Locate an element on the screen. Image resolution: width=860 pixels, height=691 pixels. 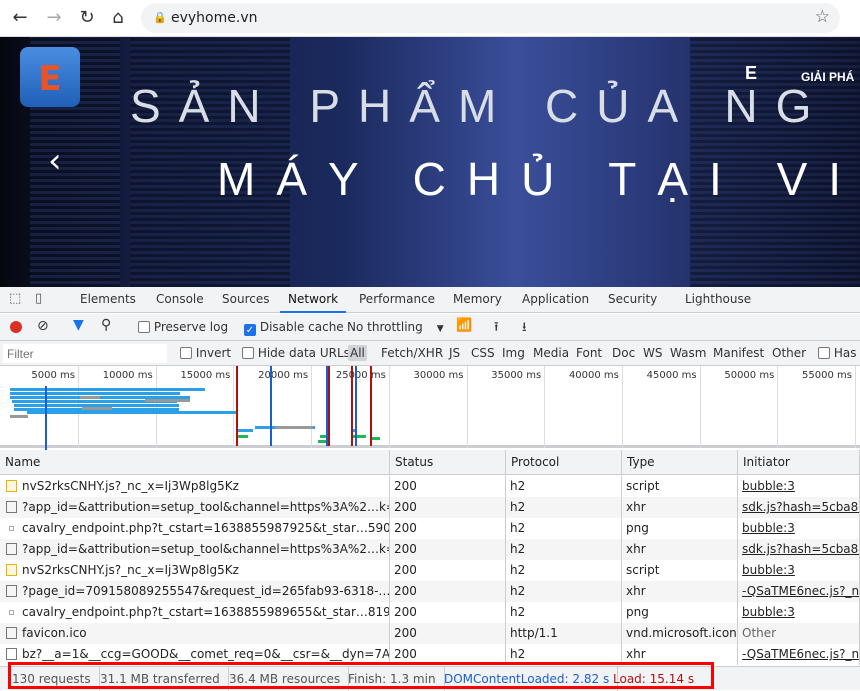
disable-cache-checkbox: ✓ Disable cache is located at coordinates (294, 328).